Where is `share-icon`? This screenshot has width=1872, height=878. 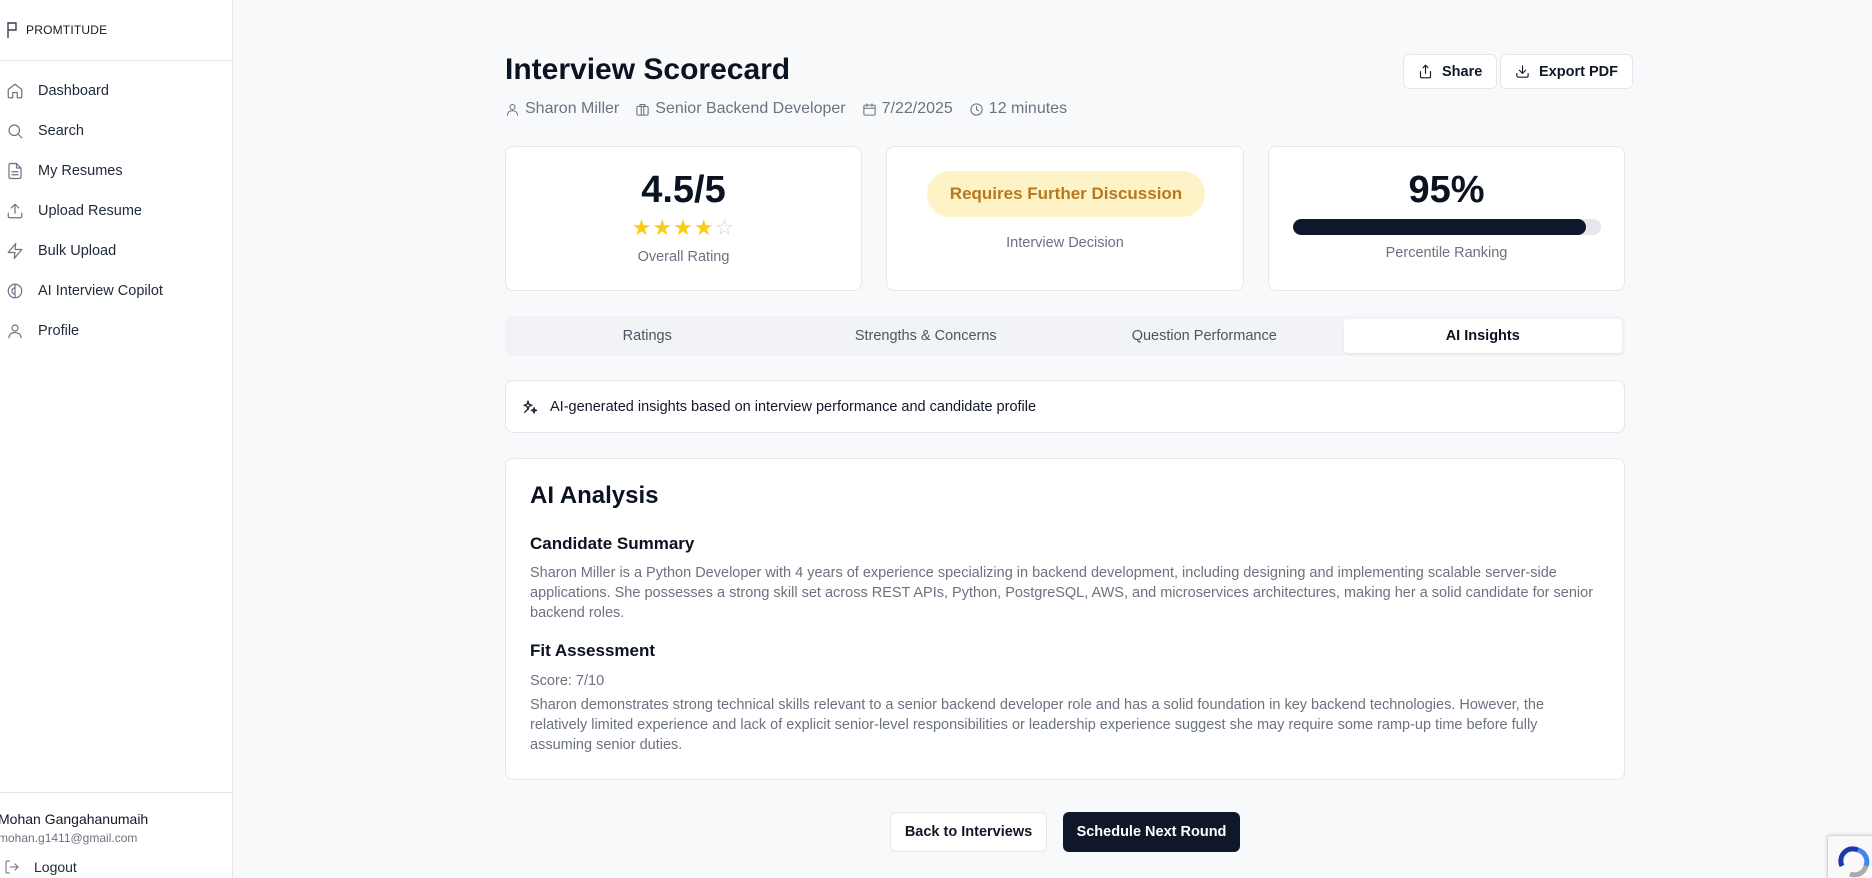
share-icon is located at coordinates (1425, 71).